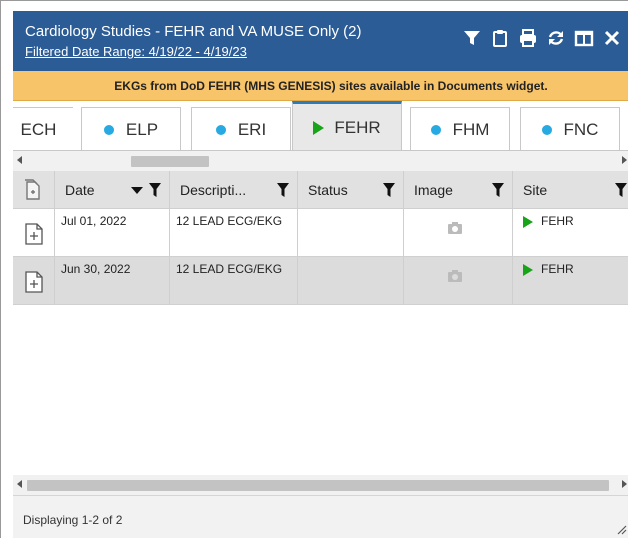  I want to click on site-tabs: ECH ELP ERI FEHR FHM FNC, so click(320, 126).